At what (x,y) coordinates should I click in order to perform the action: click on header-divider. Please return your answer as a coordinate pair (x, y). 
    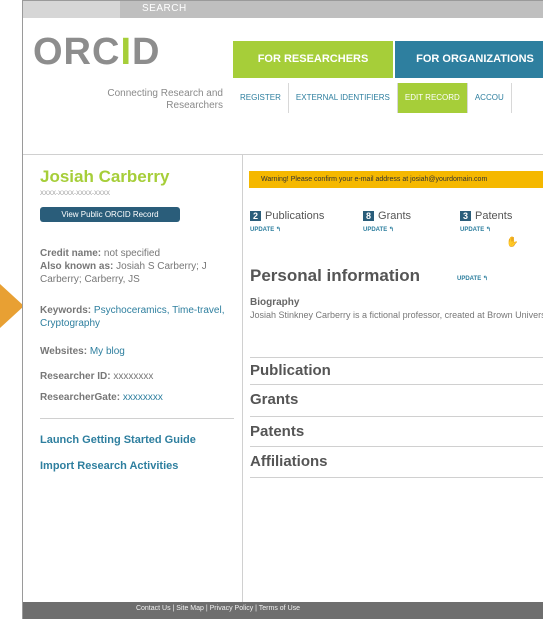
    Looking at the image, I should click on (283, 154).